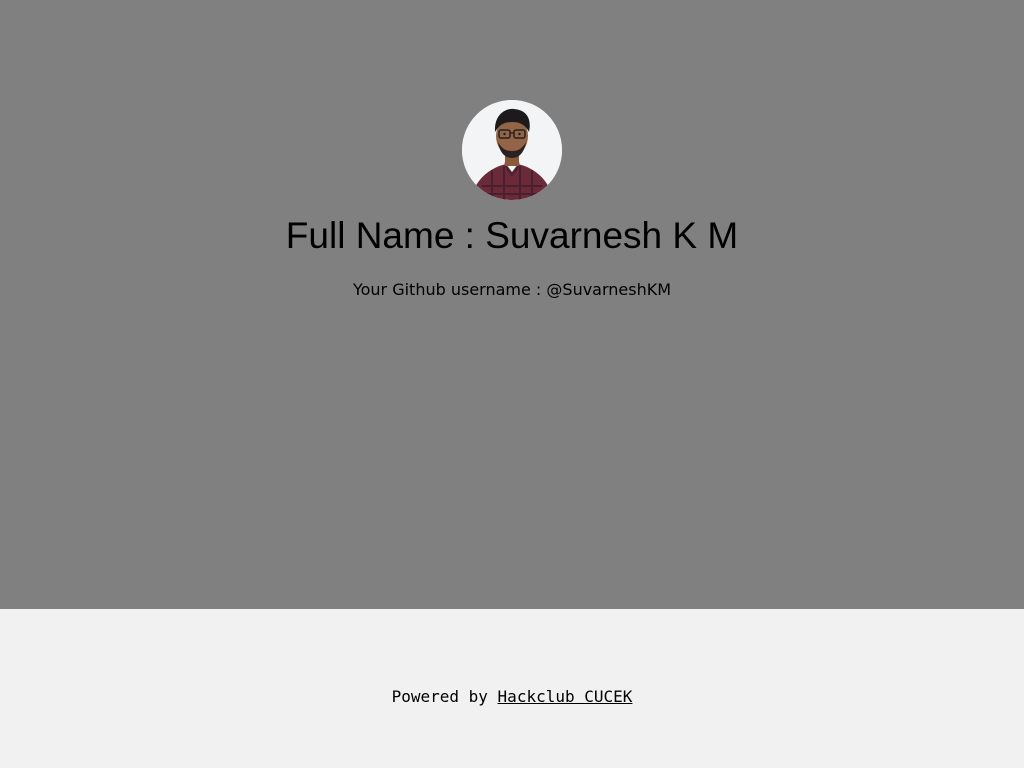 The height and width of the screenshot is (768, 1024). I want to click on avatar, so click(512, 150).